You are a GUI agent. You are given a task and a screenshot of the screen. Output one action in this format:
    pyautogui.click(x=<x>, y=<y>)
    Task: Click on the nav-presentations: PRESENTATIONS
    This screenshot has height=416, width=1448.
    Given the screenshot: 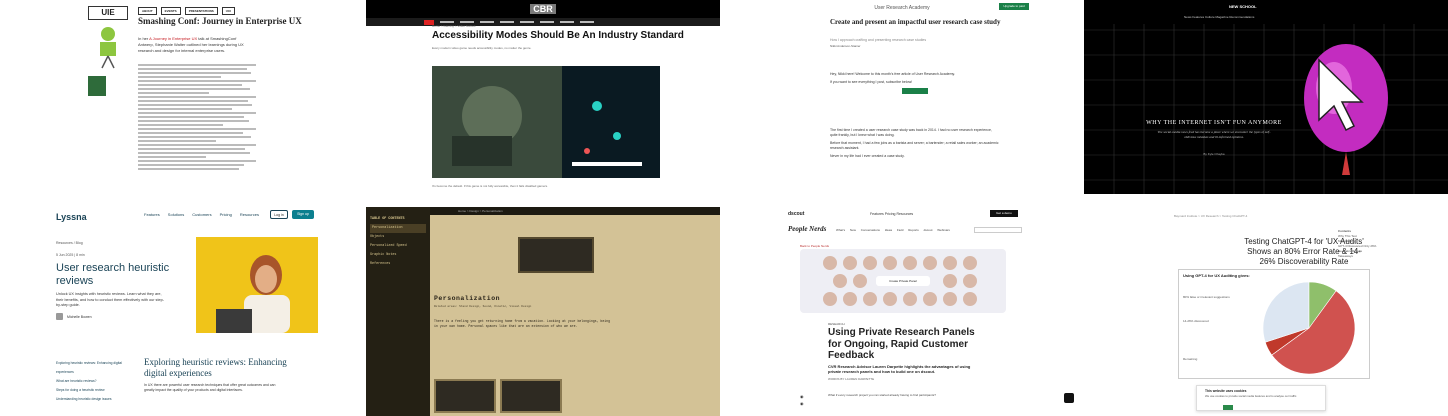 What is the action you would take?
    pyautogui.click(x=201, y=11)
    